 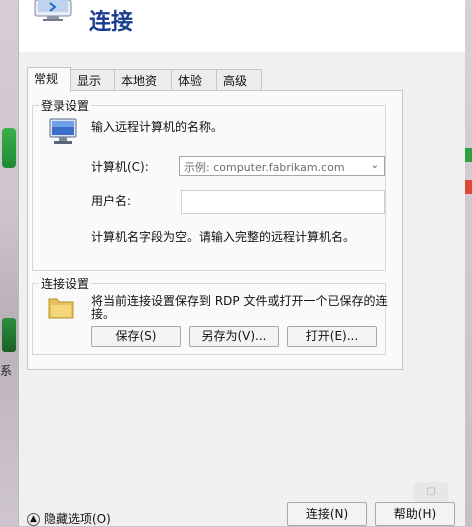 What do you see at coordinates (468, 263) in the screenshot?
I see `desktop-background-right` at bounding box center [468, 263].